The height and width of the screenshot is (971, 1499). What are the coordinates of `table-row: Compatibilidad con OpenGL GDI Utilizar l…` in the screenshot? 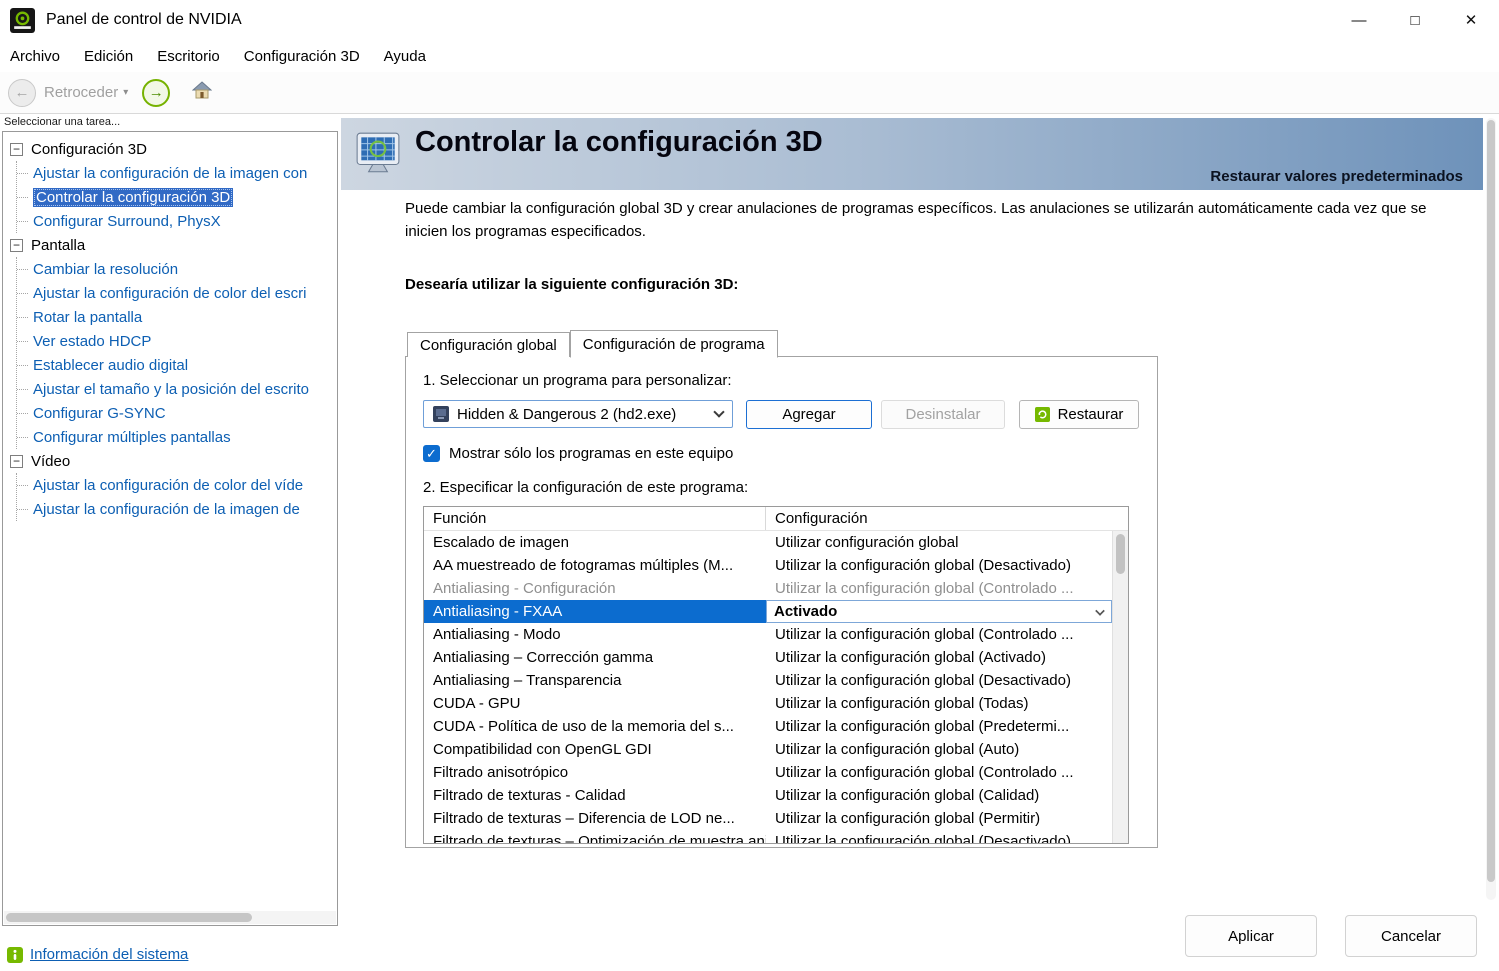 It's located at (776, 749).